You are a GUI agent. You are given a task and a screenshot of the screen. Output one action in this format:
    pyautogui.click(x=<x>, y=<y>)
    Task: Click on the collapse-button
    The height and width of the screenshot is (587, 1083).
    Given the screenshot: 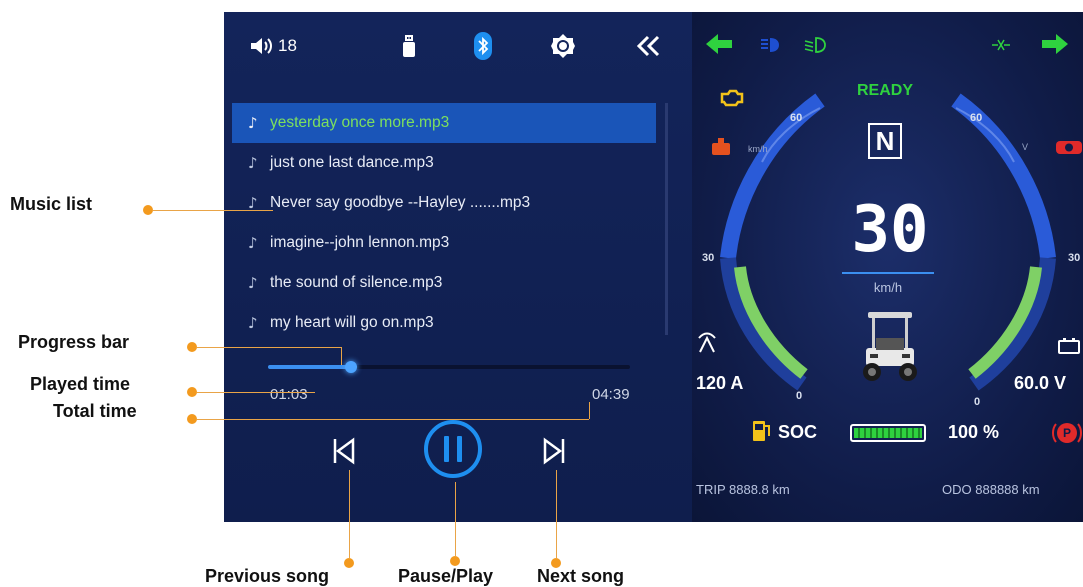 What is the action you would take?
    pyautogui.click(x=649, y=46)
    